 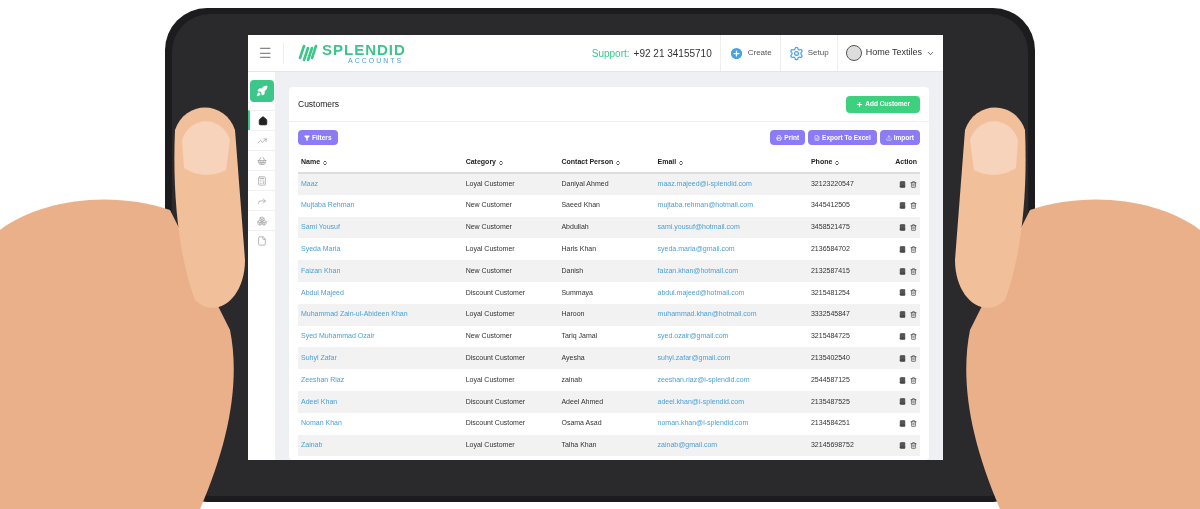 I want to click on menu-button: ☰, so click(x=266, y=53).